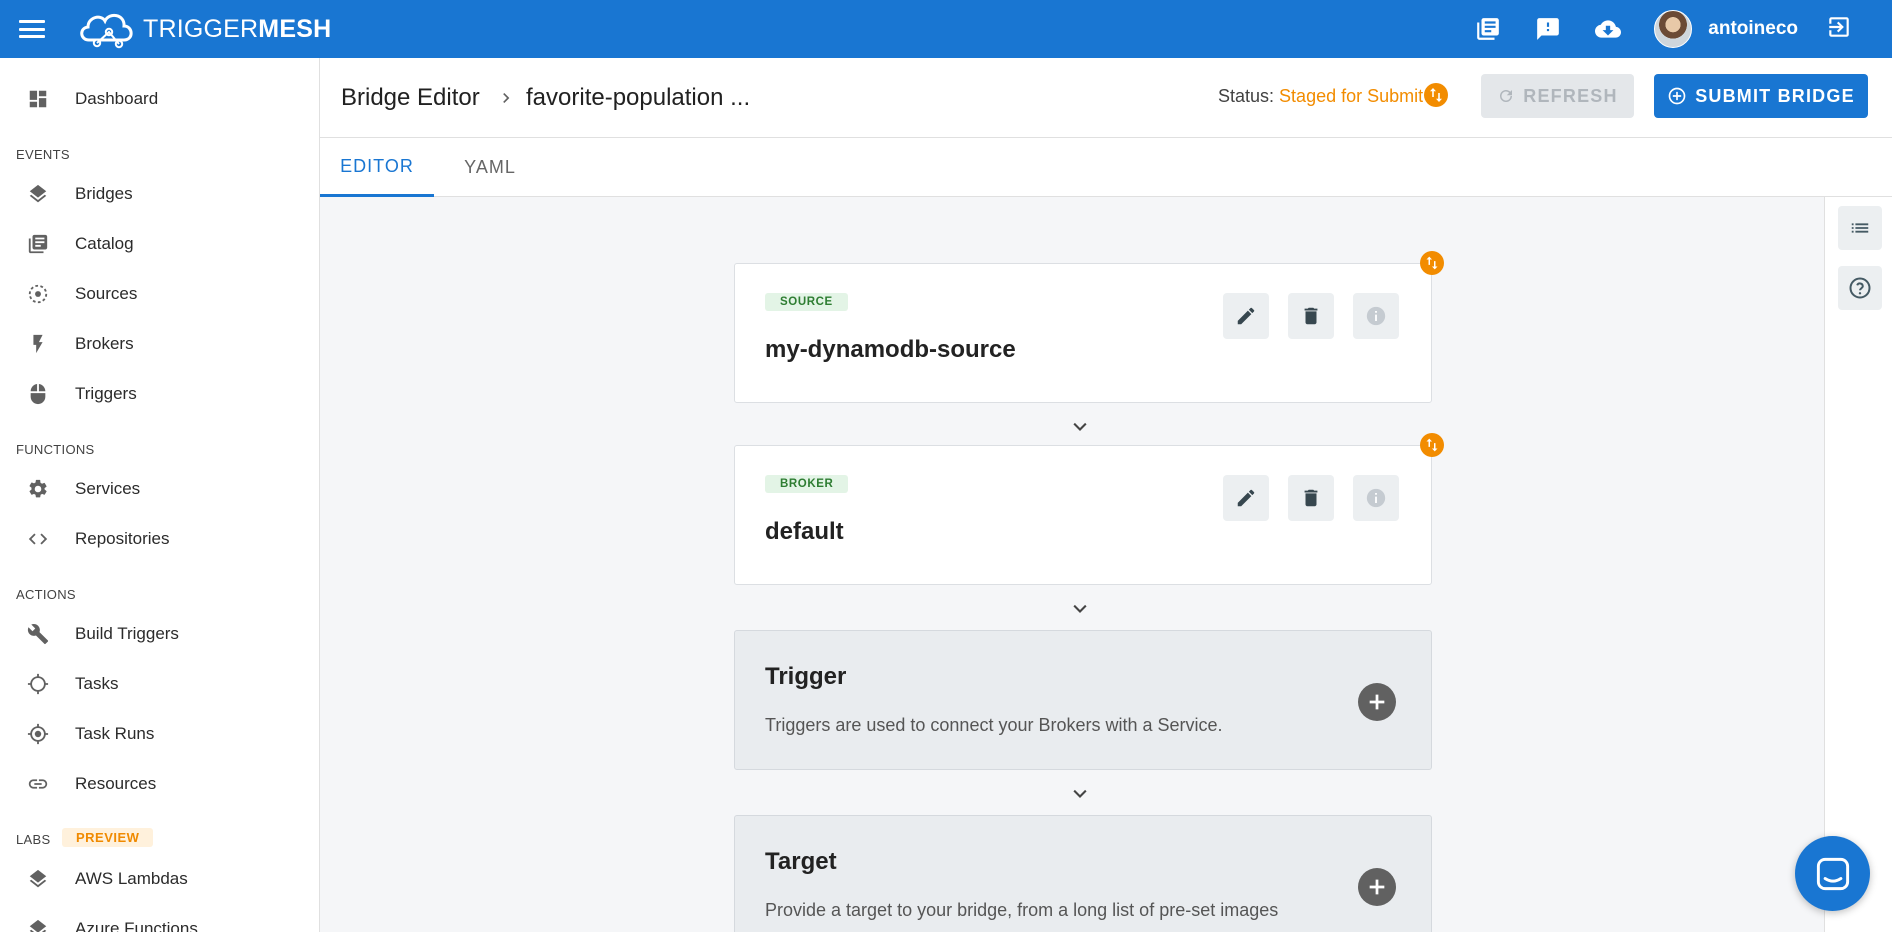 This screenshot has height=932, width=1892. I want to click on add-trigger-button, so click(1377, 702).